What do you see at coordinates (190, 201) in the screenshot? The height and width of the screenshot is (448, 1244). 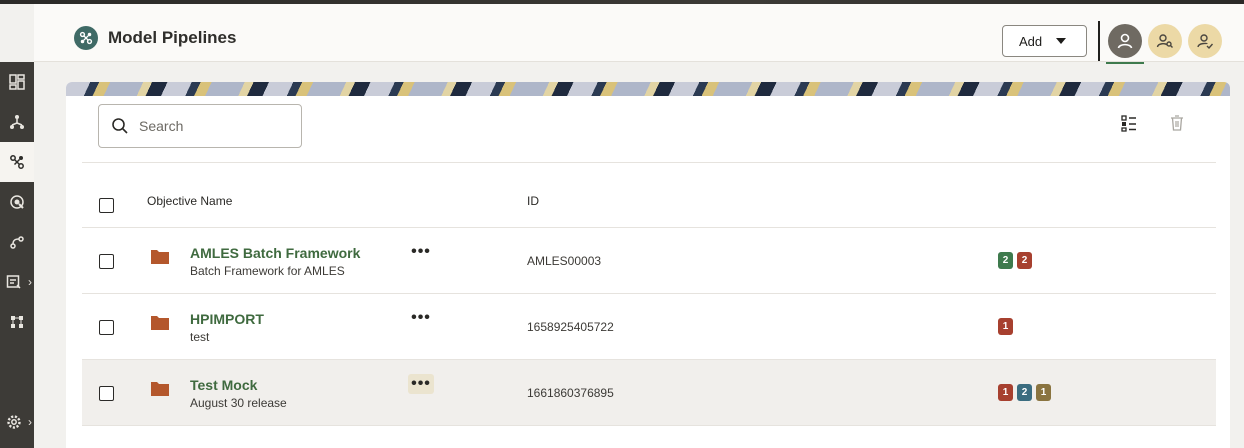 I see `column-header-name: Objective Name` at bounding box center [190, 201].